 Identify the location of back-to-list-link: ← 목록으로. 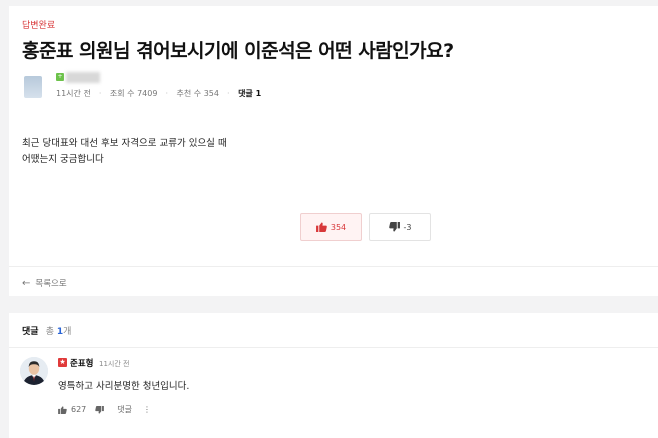
(44, 283).